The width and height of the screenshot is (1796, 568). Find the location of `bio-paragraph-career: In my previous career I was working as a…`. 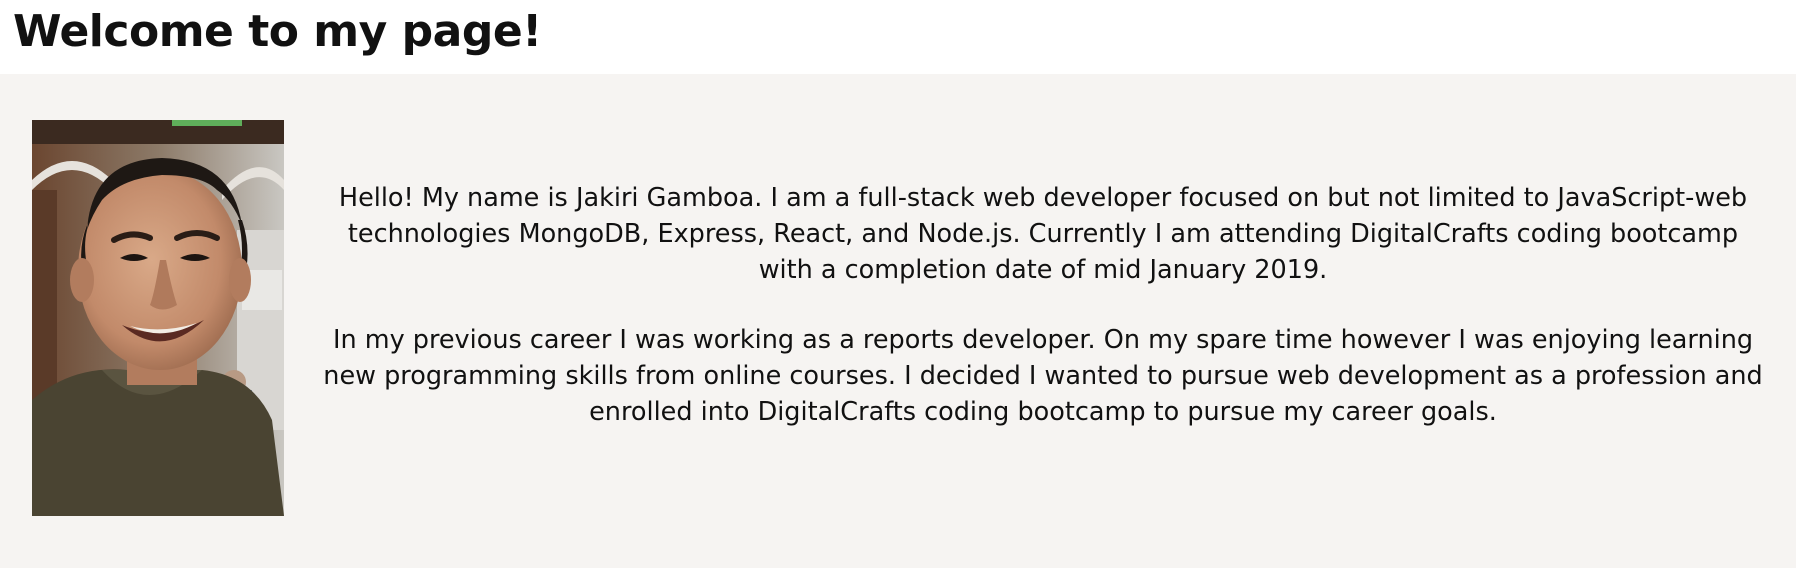

bio-paragraph-career: In my previous career I was working as a… is located at coordinates (1043, 376).